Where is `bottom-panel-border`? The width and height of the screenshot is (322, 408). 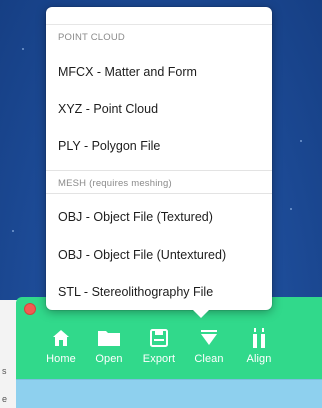 bottom-panel-border is located at coordinates (169, 379).